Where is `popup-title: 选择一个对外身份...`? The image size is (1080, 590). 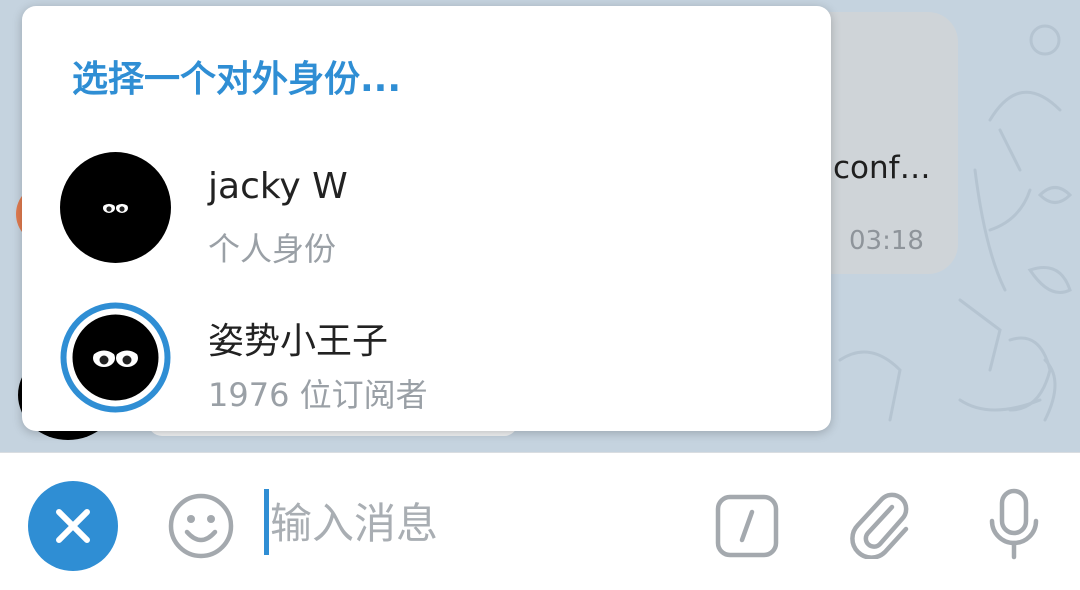 popup-title: 选择一个对外身份... is located at coordinates (237, 79).